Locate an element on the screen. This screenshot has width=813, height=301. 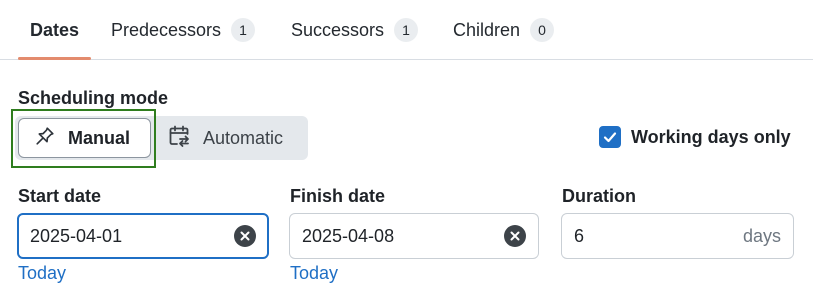
manual-mode-label: Manual is located at coordinates (99, 137).